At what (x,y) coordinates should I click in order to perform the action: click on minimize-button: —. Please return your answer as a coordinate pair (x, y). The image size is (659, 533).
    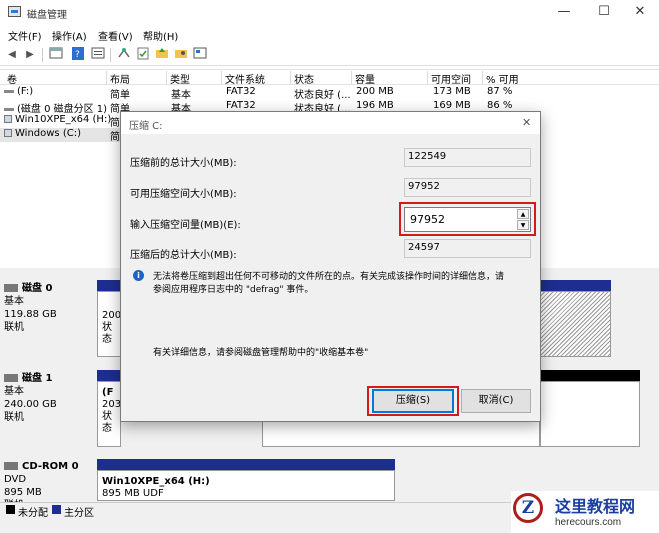
    Looking at the image, I should click on (564, 12).